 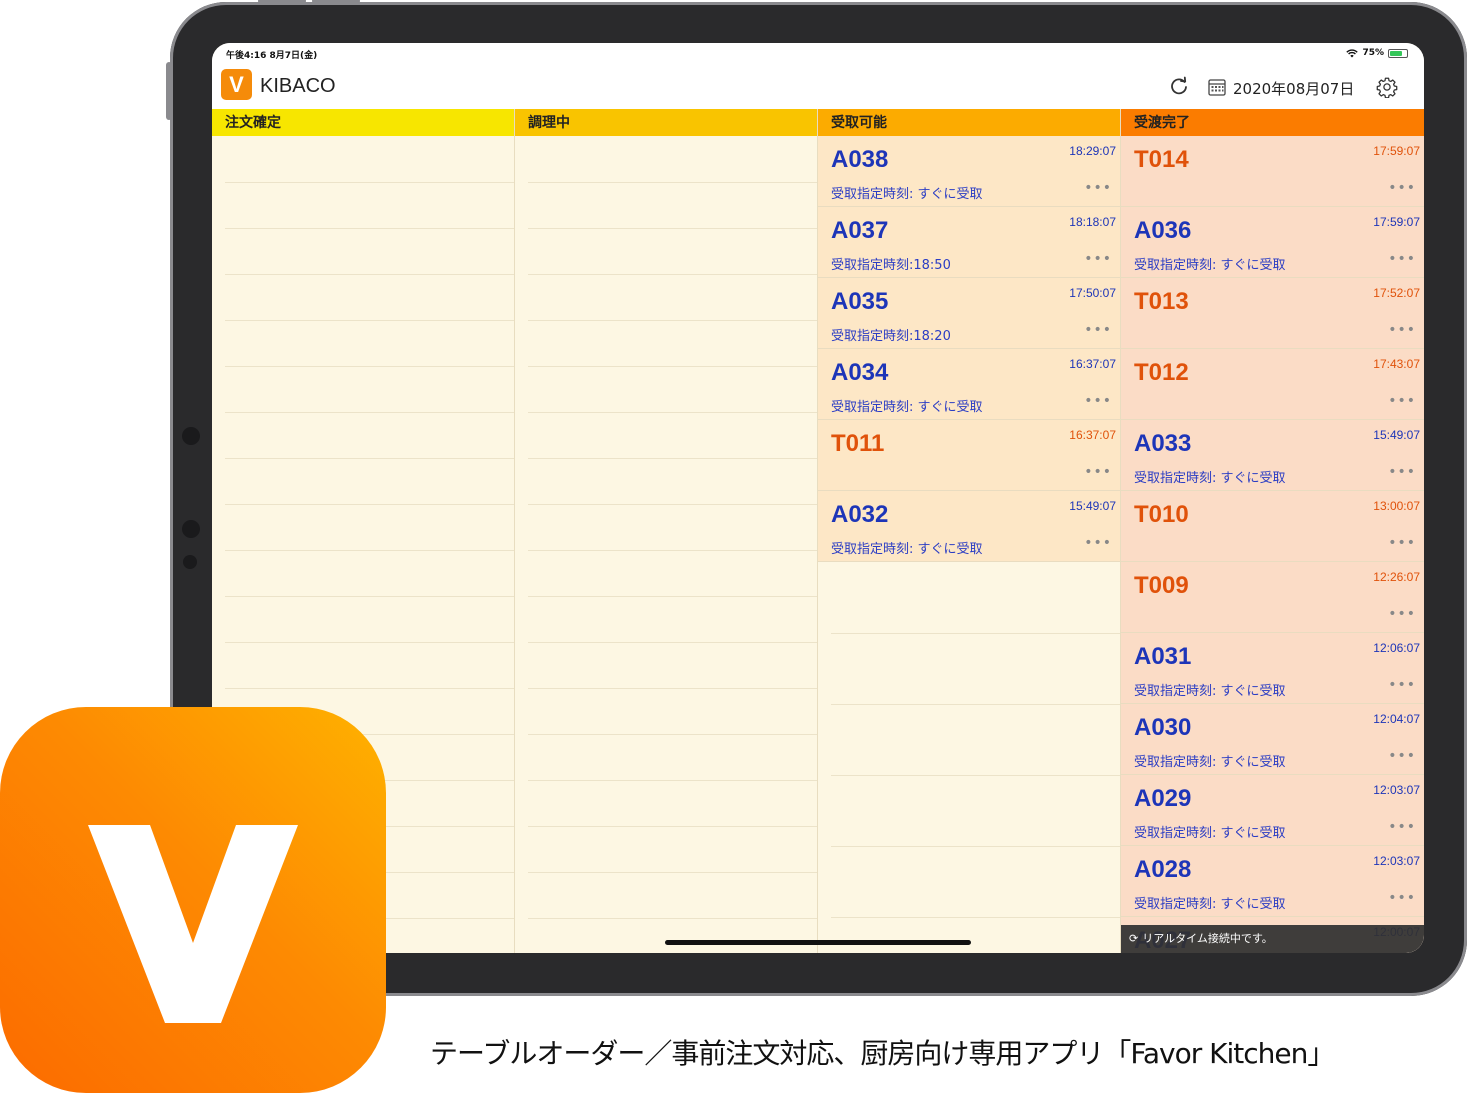 What do you see at coordinates (969, 313) in the screenshot?
I see `order-card: A035 17:50:07 受取指定時刻:18:20 •••` at bounding box center [969, 313].